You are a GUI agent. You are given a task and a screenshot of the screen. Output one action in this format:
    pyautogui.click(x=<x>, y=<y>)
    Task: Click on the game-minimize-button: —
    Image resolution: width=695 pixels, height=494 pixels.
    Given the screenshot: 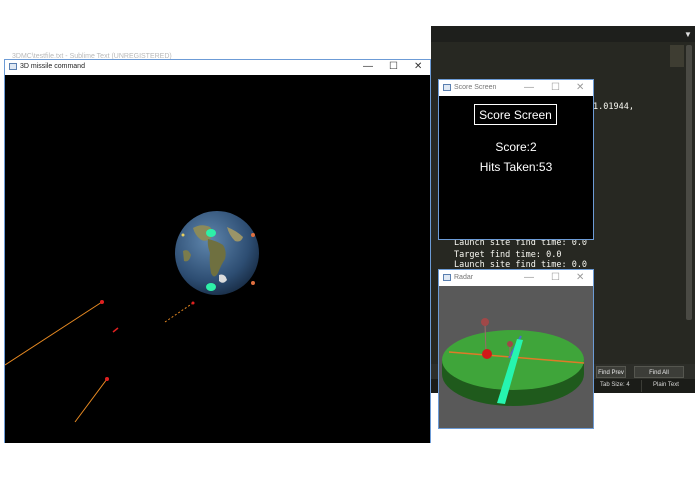 What is the action you would take?
    pyautogui.click(x=368, y=67)
    